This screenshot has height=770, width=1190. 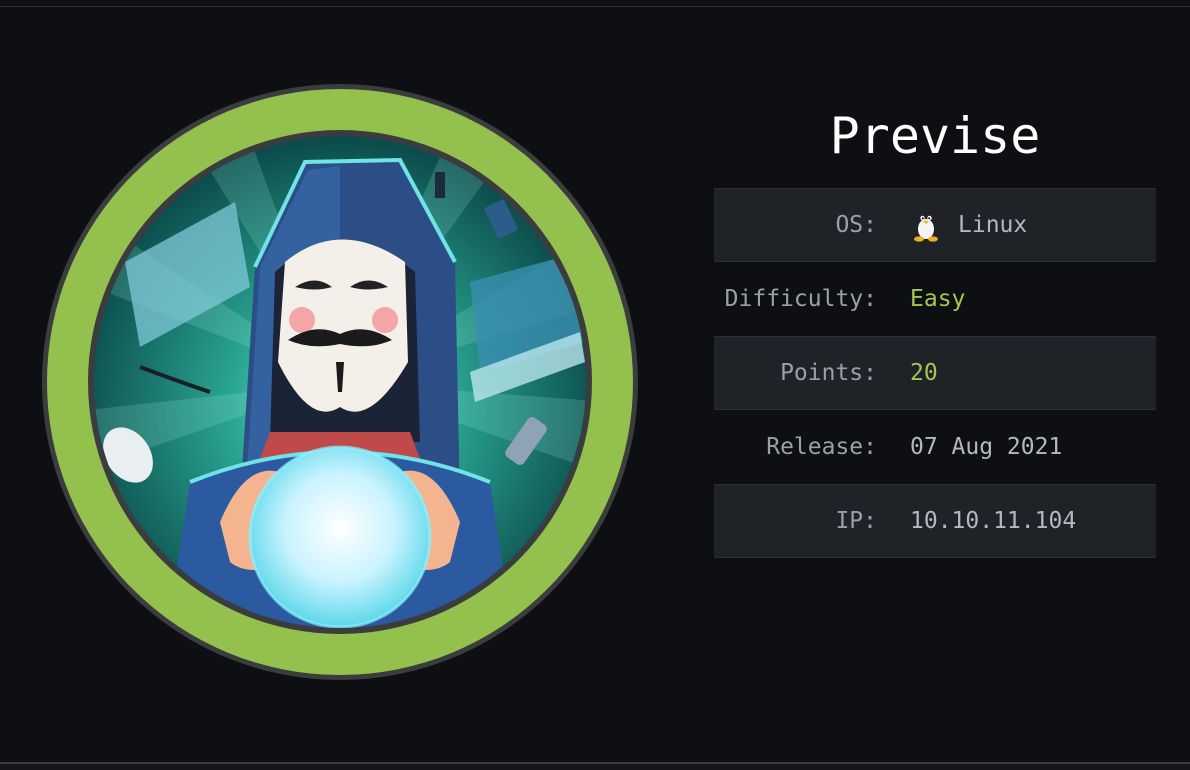 I want to click on ip-label: IP:, so click(x=856, y=521).